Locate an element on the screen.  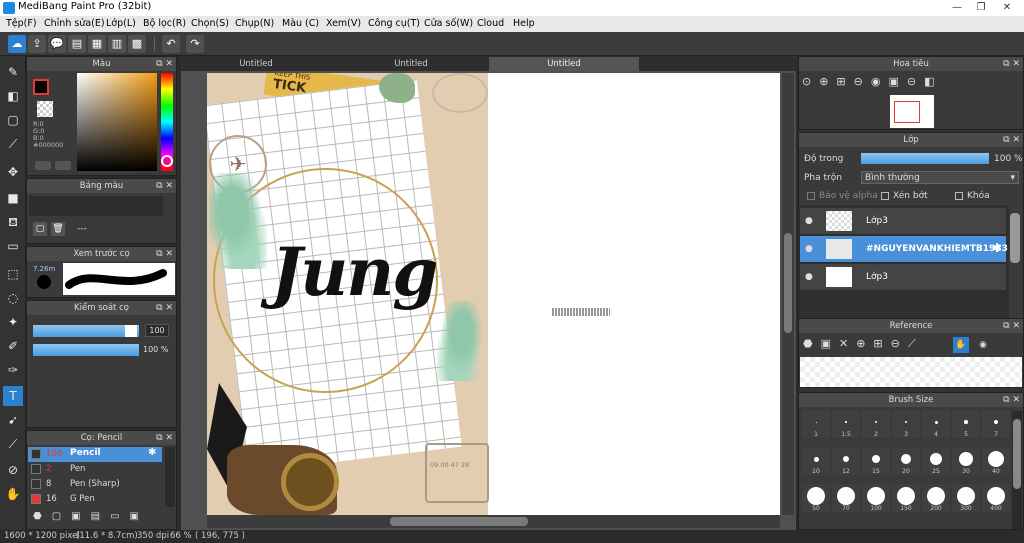
lasso-tool-icon: ◌ is located at coordinates (13, 298).